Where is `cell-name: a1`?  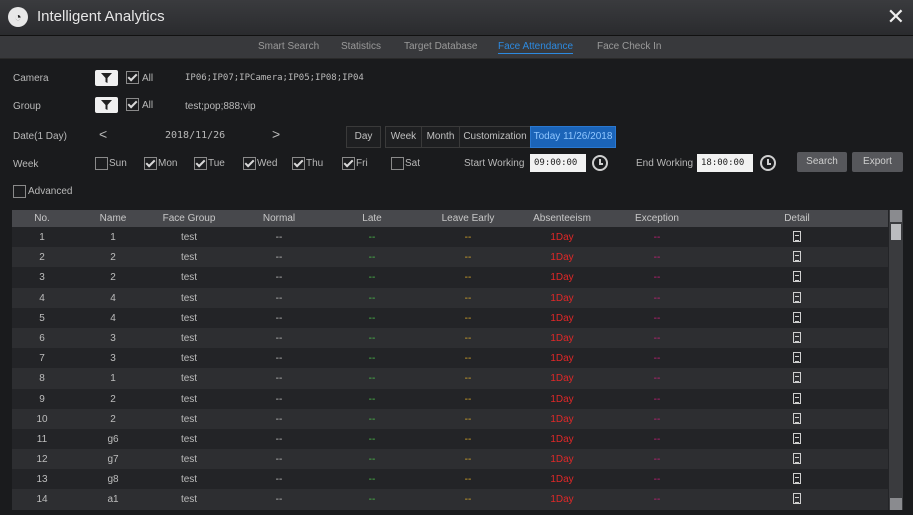
cell-name: a1 is located at coordinates (113, 500).